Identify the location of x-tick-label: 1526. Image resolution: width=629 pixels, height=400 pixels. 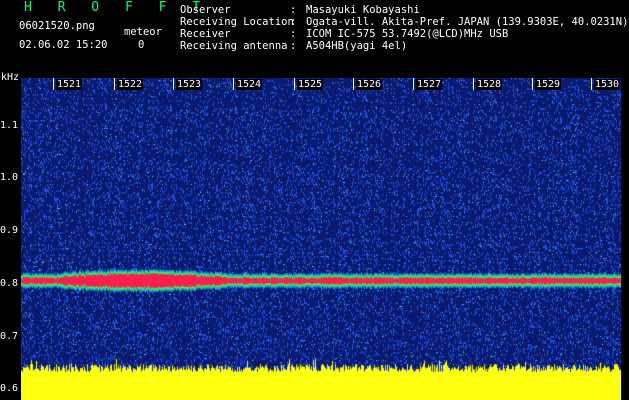
(369, 84).